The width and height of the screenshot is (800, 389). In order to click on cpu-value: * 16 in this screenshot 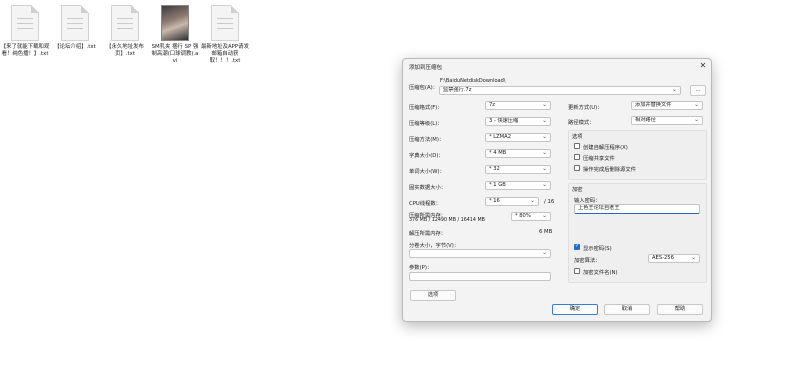, I will do `click(494, 201)`.